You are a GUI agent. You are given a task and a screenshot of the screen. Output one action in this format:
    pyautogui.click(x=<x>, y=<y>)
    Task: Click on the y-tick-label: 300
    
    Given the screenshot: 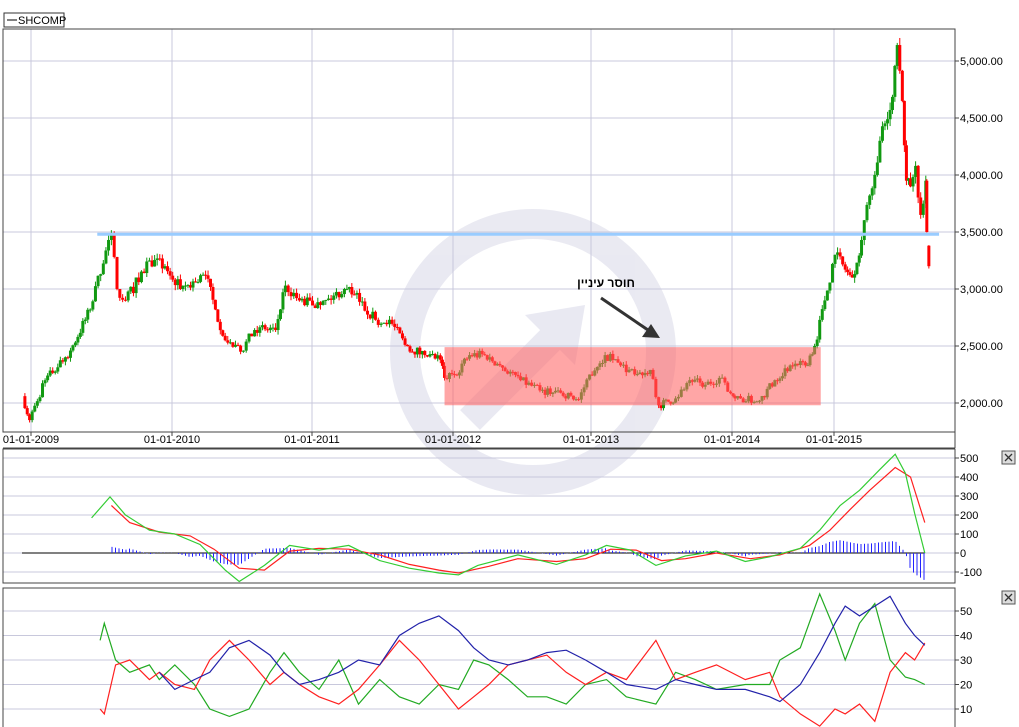 What is the action you would take?
    pyautogui.click(x=969, y=497)
    